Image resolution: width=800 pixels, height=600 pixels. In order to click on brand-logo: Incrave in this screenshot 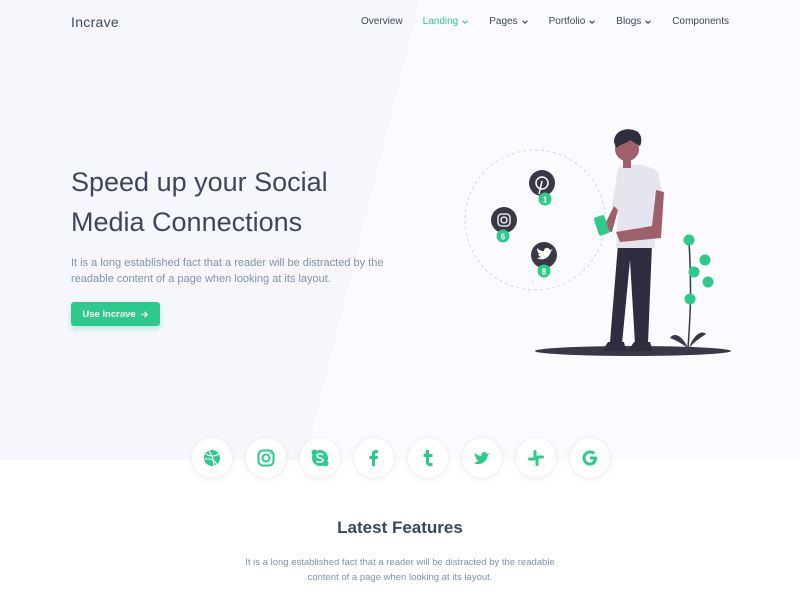, I will do `click(95, 22)`.